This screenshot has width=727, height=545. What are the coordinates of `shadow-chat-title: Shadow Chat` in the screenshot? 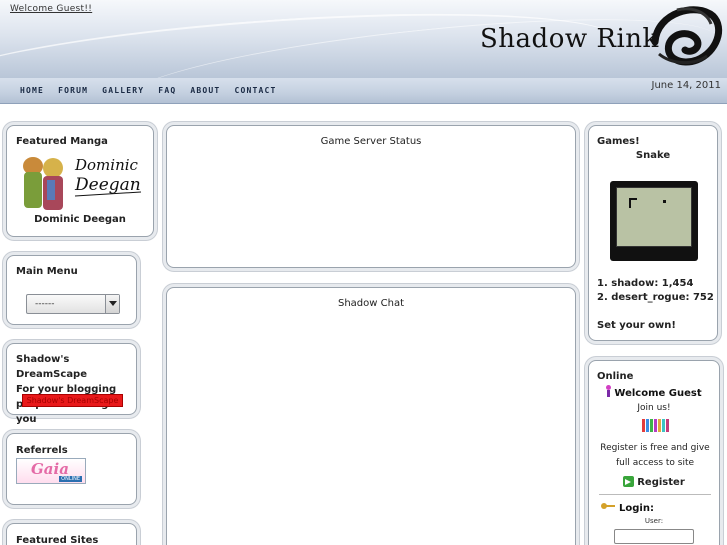 It's located at (370, 303).